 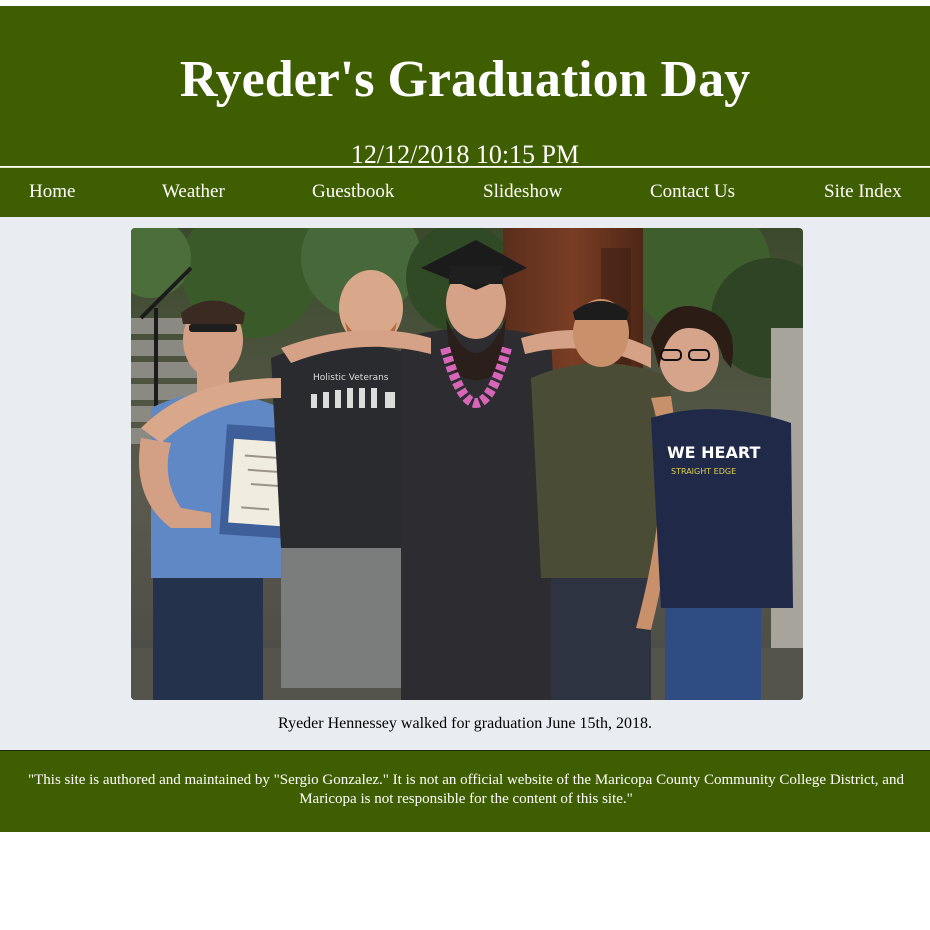 I want to click on current-datetime: 12/12/2018 10:15 PM, so click(x=465, y=154).